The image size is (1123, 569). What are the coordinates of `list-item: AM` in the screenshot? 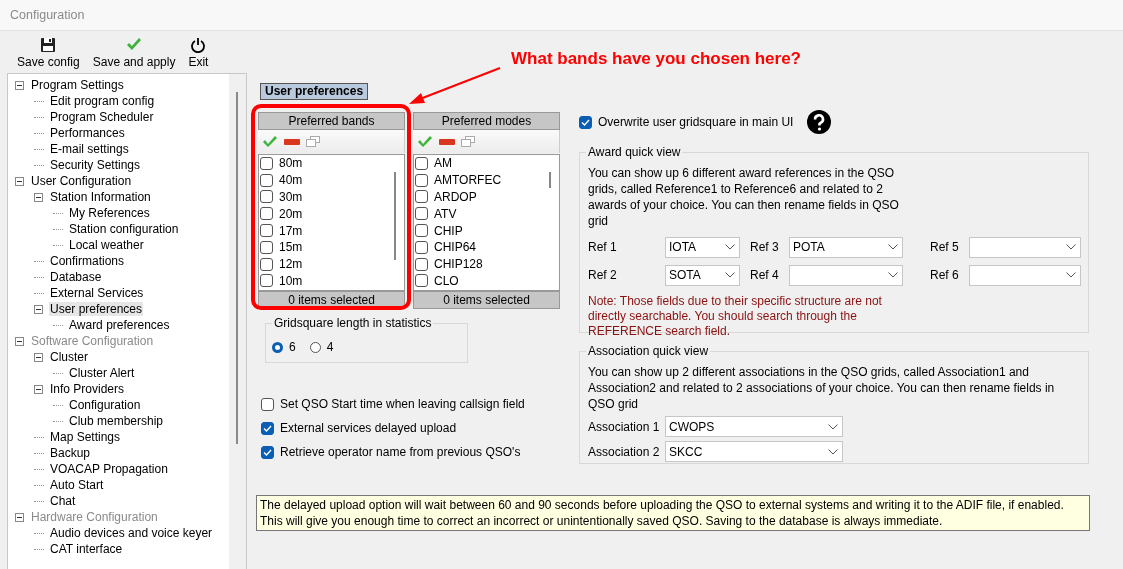 It's located at (443, 163).